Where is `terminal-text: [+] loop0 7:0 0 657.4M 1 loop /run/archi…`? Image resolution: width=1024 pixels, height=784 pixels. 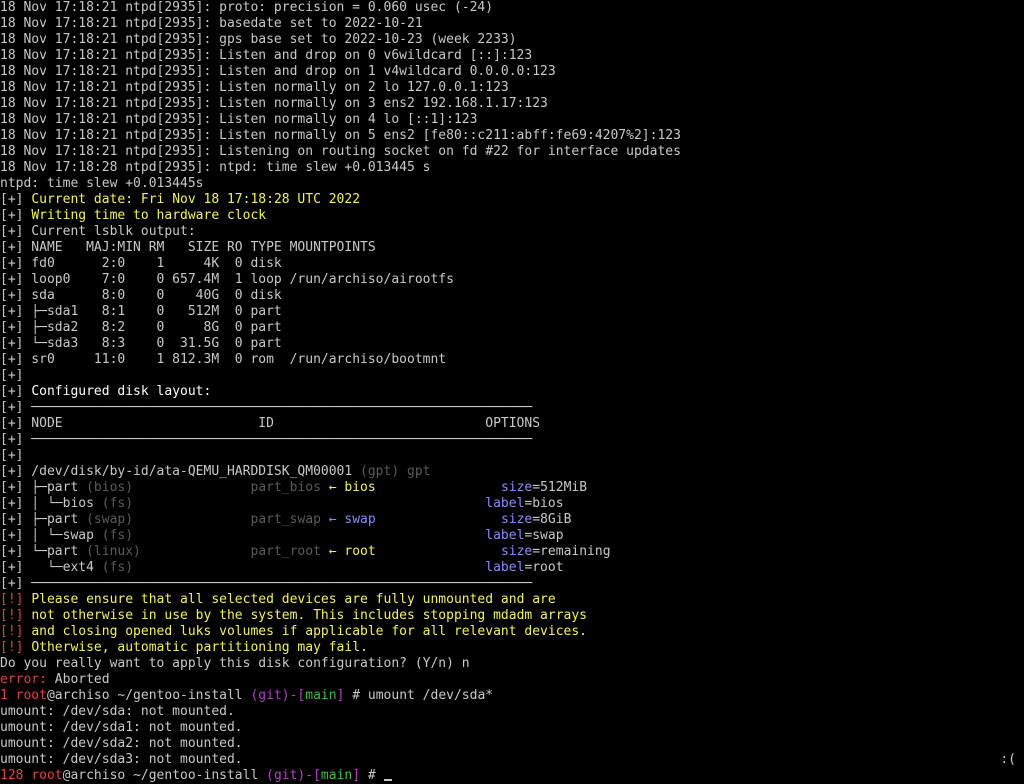 terminal-text: [+] loop0 7:0 0 657.4M 1 loop /run/archi… is located at coordinates (227, 279).